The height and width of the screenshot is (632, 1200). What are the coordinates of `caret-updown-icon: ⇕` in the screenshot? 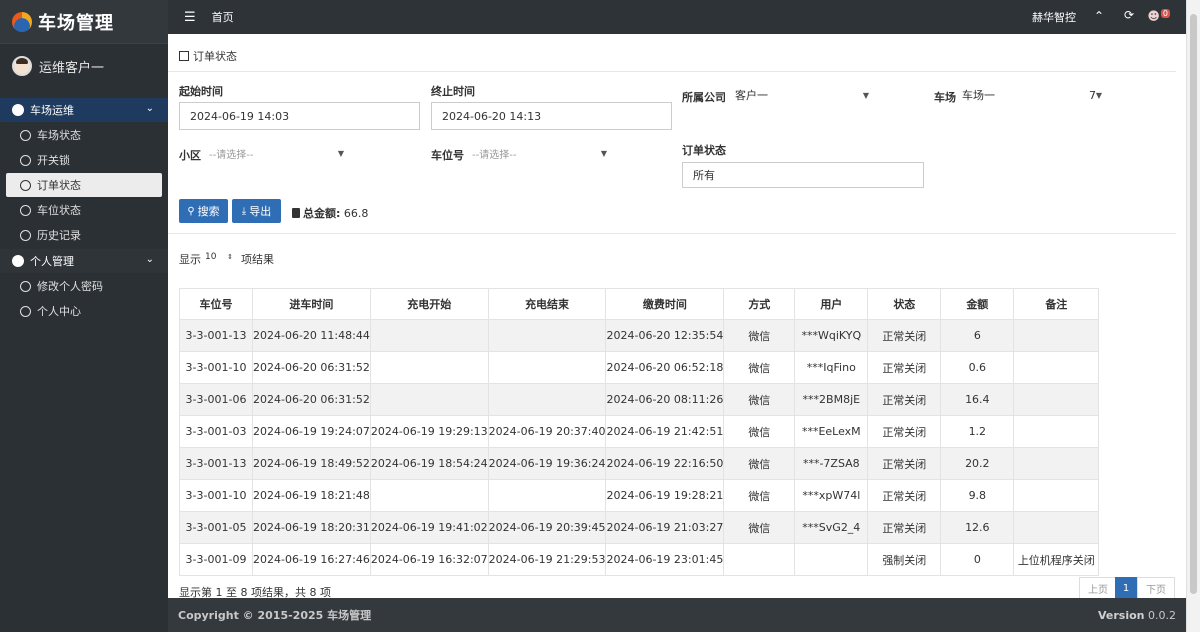 It's located at (230, 257).